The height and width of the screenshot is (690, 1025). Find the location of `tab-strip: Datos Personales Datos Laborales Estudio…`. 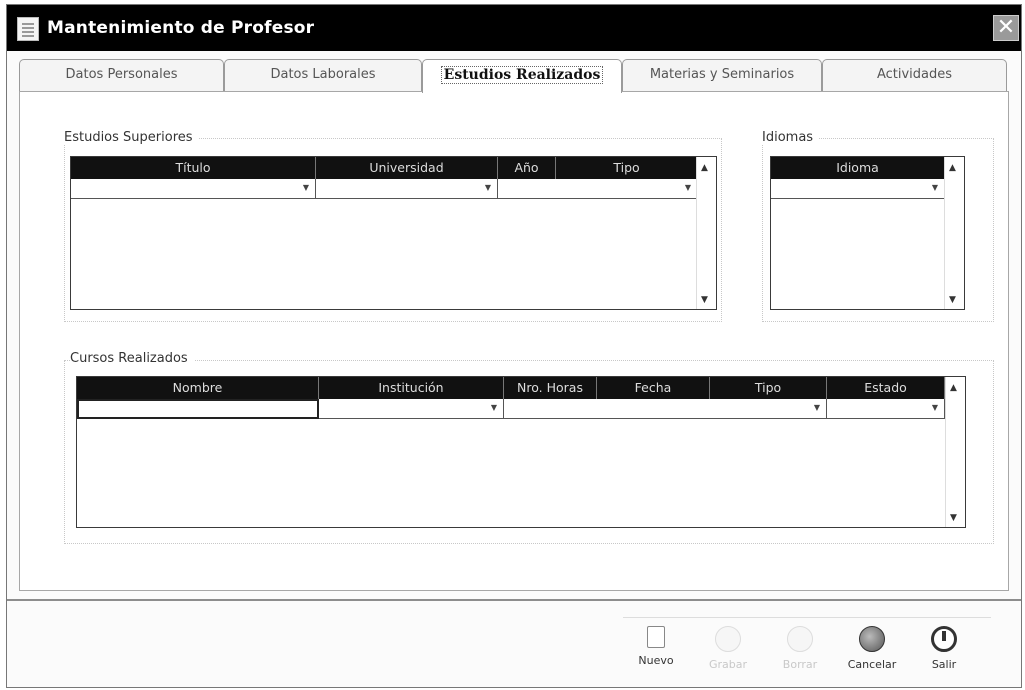

tab-strip: Datos Personales Datos Laborales Estudio… is located at coordinates (514, 76).